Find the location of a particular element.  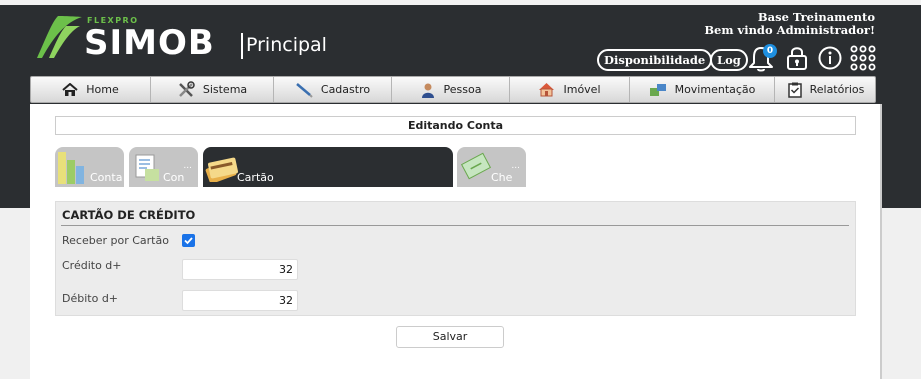

nav-cadastro: Cadastro is located at coordinates (333, 89).